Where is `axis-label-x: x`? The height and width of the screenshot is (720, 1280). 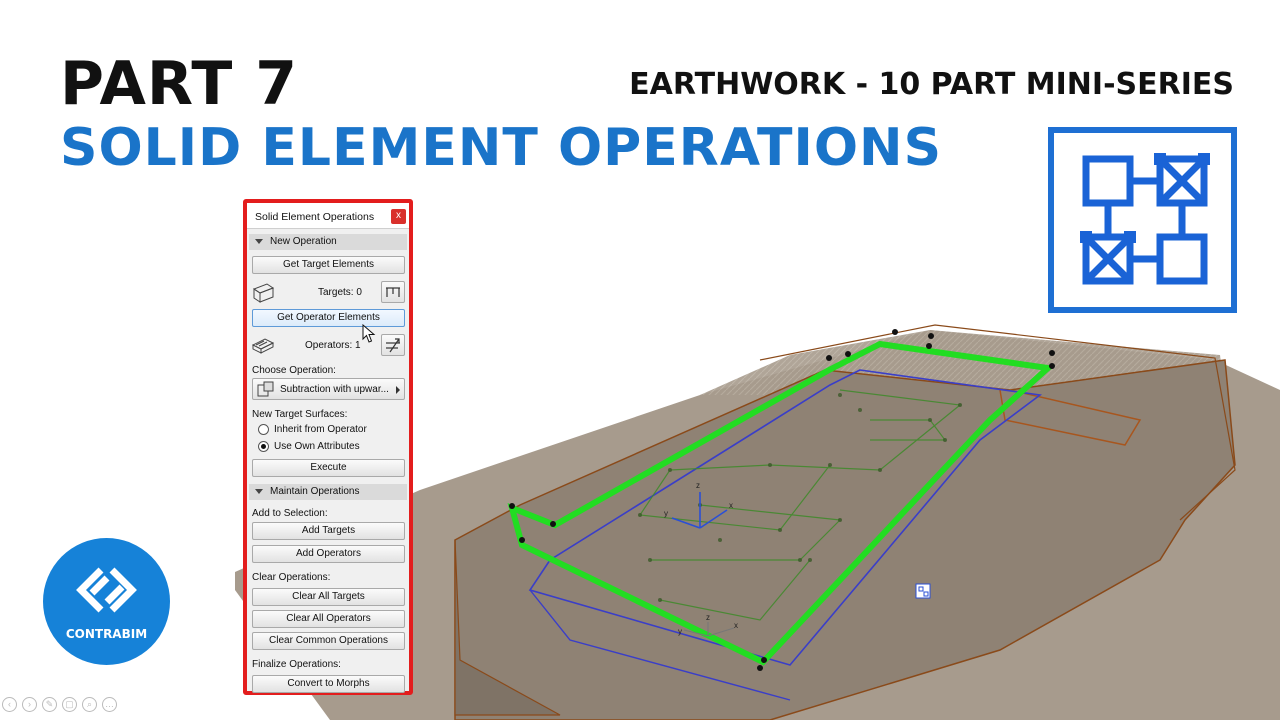 axis-label-x: x is located at coordinates (731, 505).